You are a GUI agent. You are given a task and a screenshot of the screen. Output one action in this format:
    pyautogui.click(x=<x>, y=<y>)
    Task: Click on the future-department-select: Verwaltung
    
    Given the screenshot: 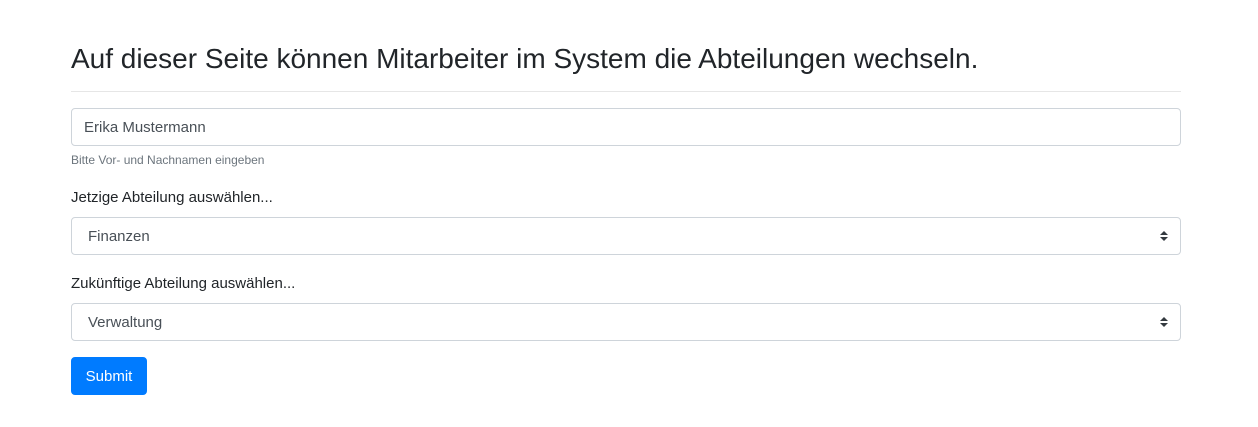 What is the action you would take?
    pyautogui.click(x=626, y=322)
    